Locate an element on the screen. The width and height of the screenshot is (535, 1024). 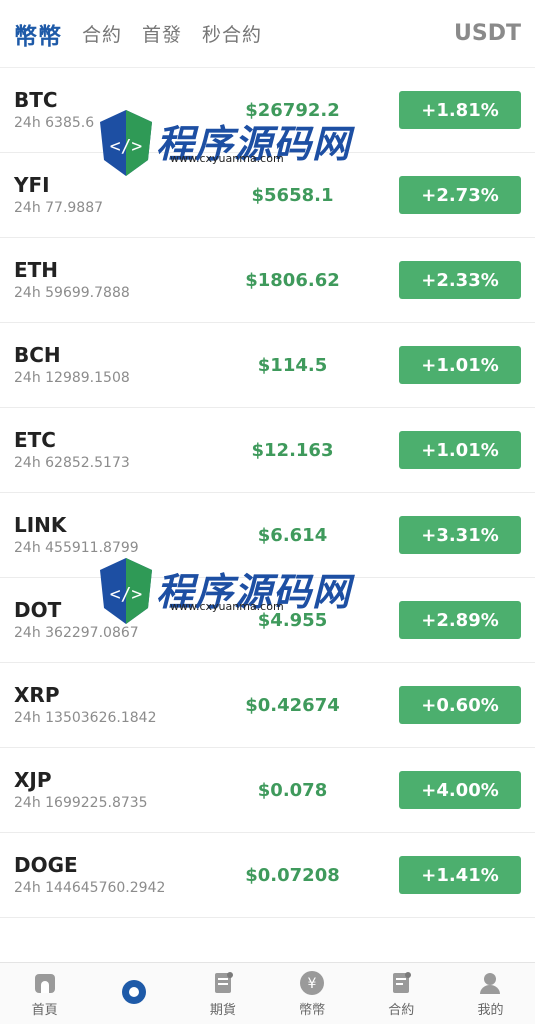
coin-price: $6.614 is located at coordinates (292, 535).